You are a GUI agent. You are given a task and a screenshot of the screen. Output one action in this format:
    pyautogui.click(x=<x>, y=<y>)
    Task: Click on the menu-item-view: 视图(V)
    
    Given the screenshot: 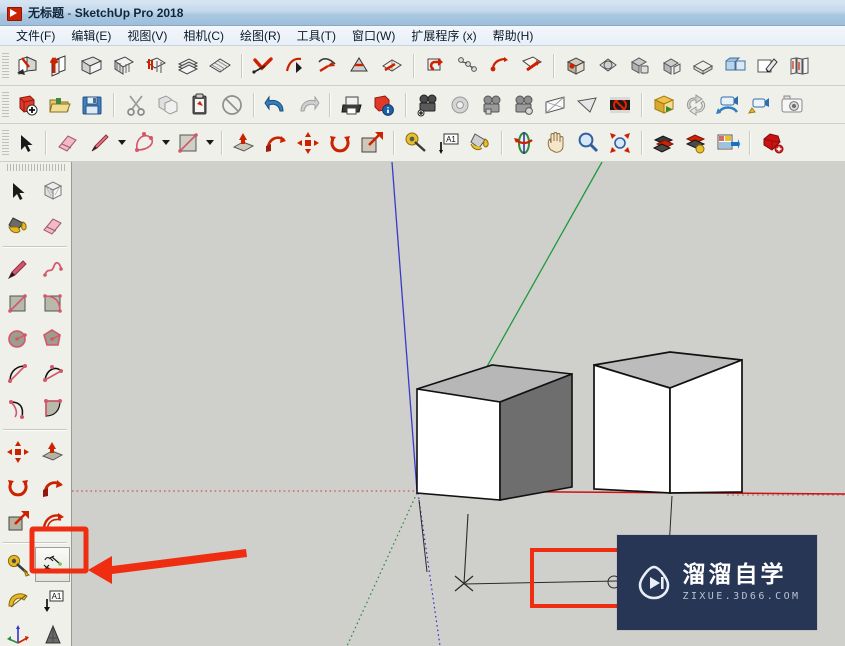 What is the action you would take?
    pyautogui.click(x=147, y=35)
    